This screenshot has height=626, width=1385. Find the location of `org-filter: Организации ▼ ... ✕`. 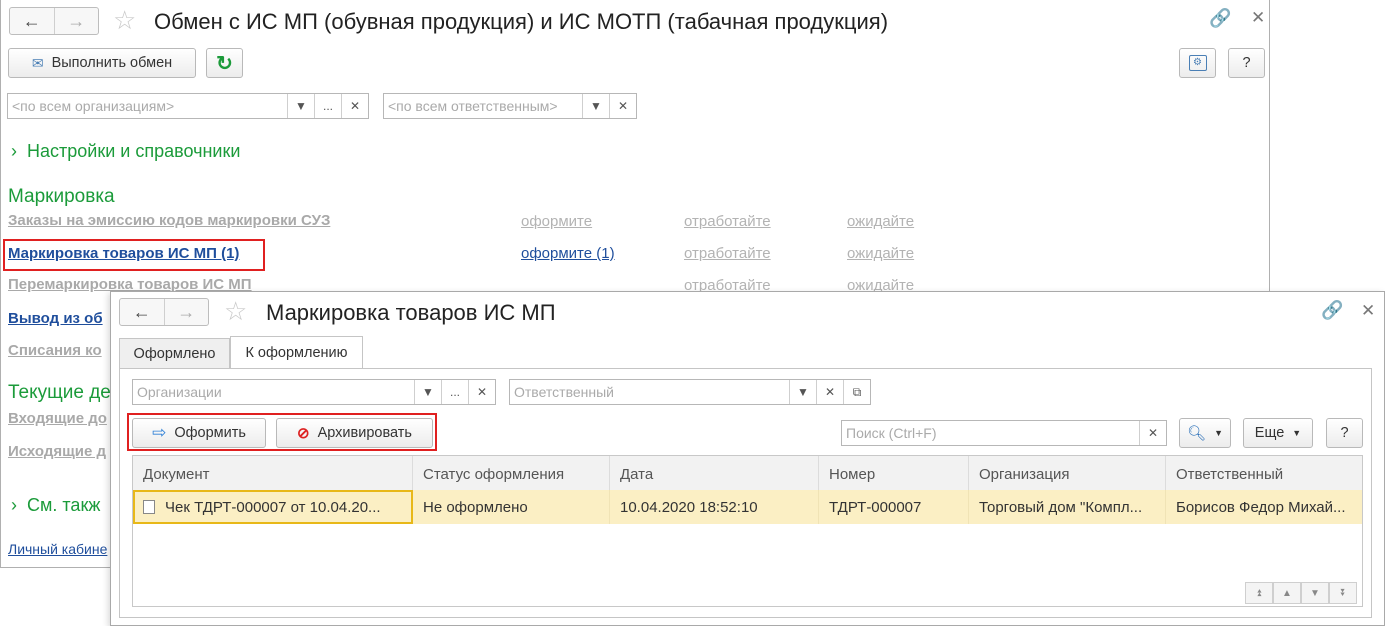

org-filter: Организации ▼ ... ✕ is located at coordinates (314, 392).